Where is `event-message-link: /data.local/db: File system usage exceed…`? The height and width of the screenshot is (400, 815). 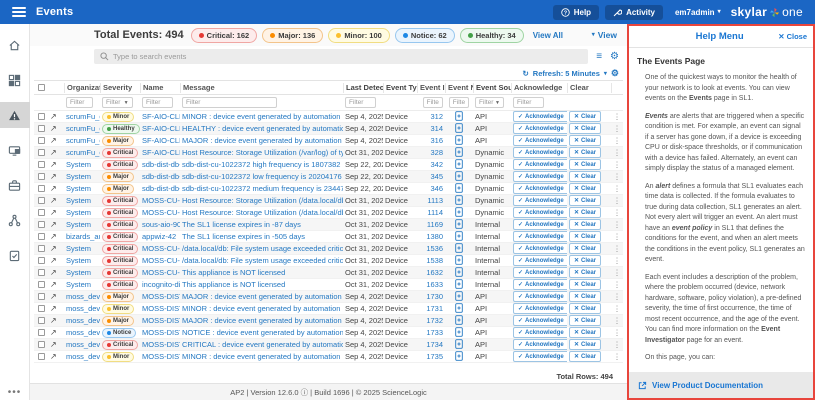 event-message-link: /data.local/db: File system usage exceed… is located at coordinates (261, 260).